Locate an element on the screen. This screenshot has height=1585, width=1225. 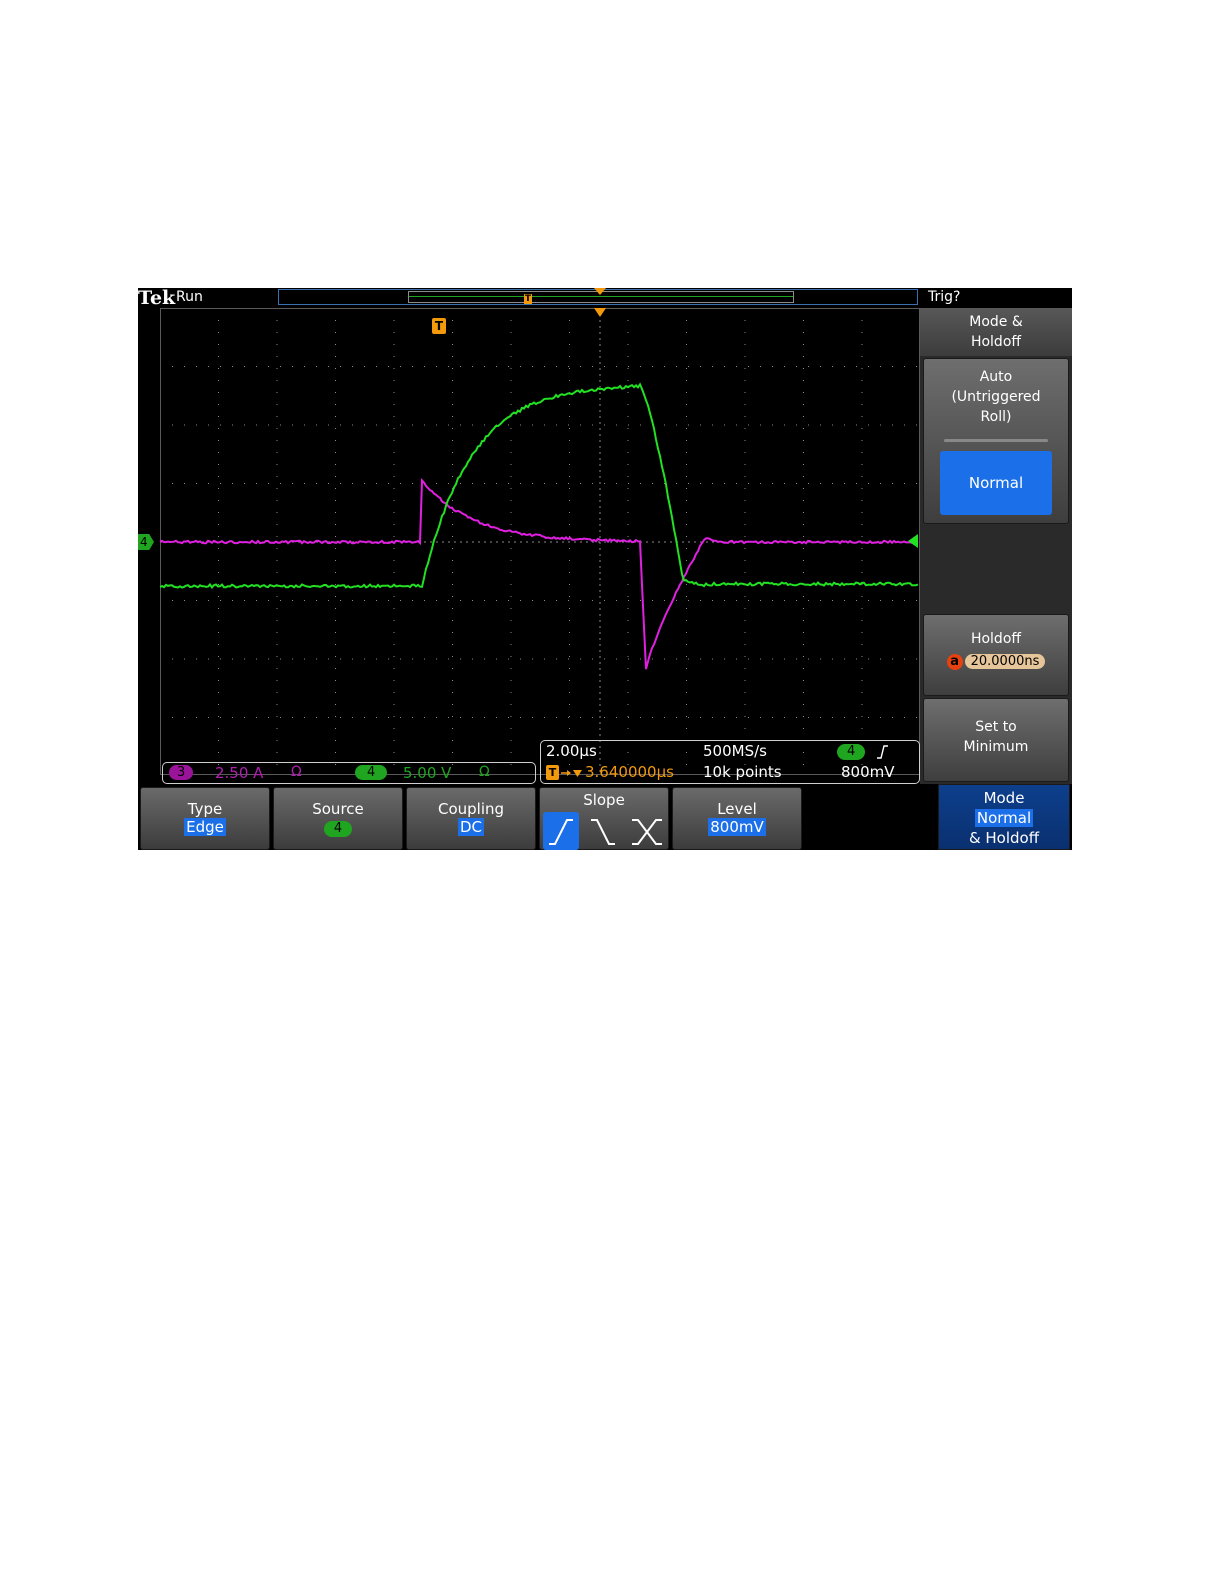
level-button: Level 800mV is located at coordinates (737, 818).